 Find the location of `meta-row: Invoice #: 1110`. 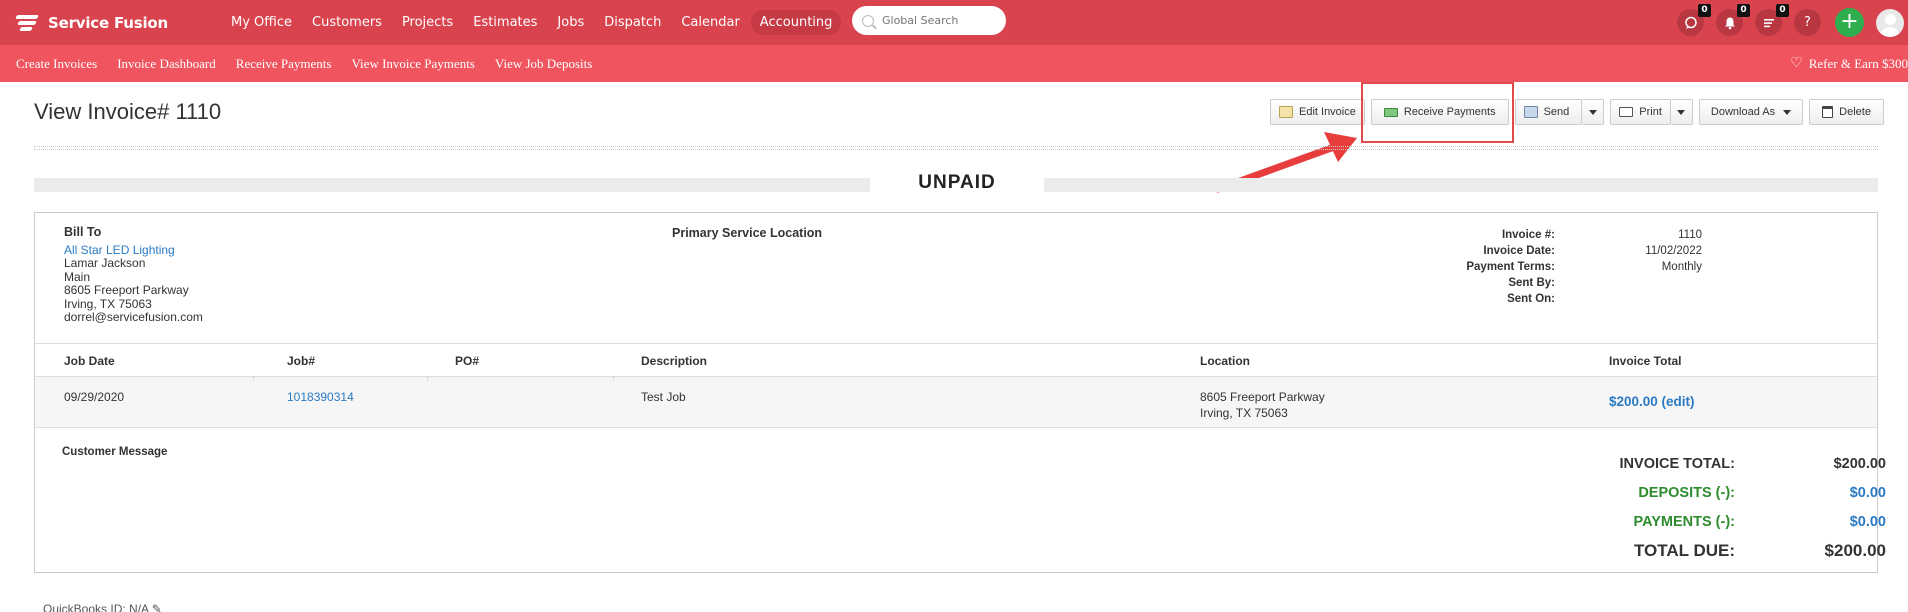

meta-row: Invoice #: 1110 is located at coordinates (1563, 237).